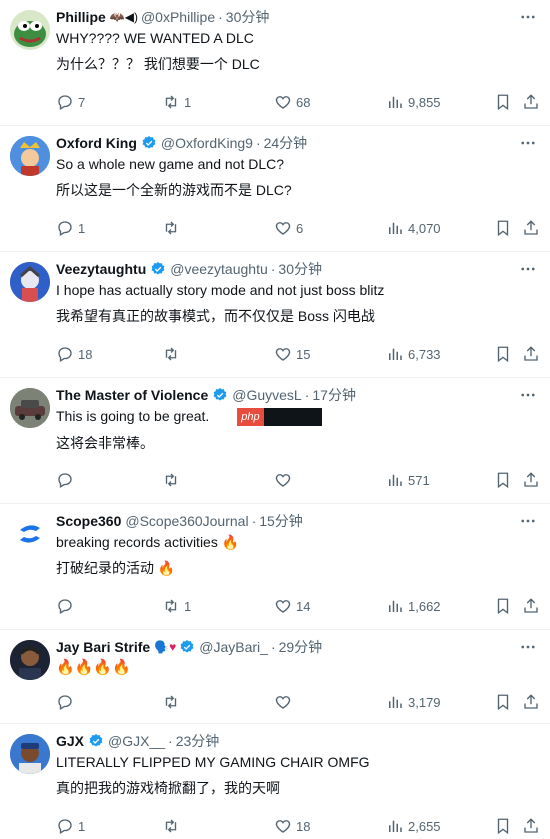  Describe the element at coordinates (103, 647) in the screenshot. I see `author-name: Jay Bari Strife` at that location.